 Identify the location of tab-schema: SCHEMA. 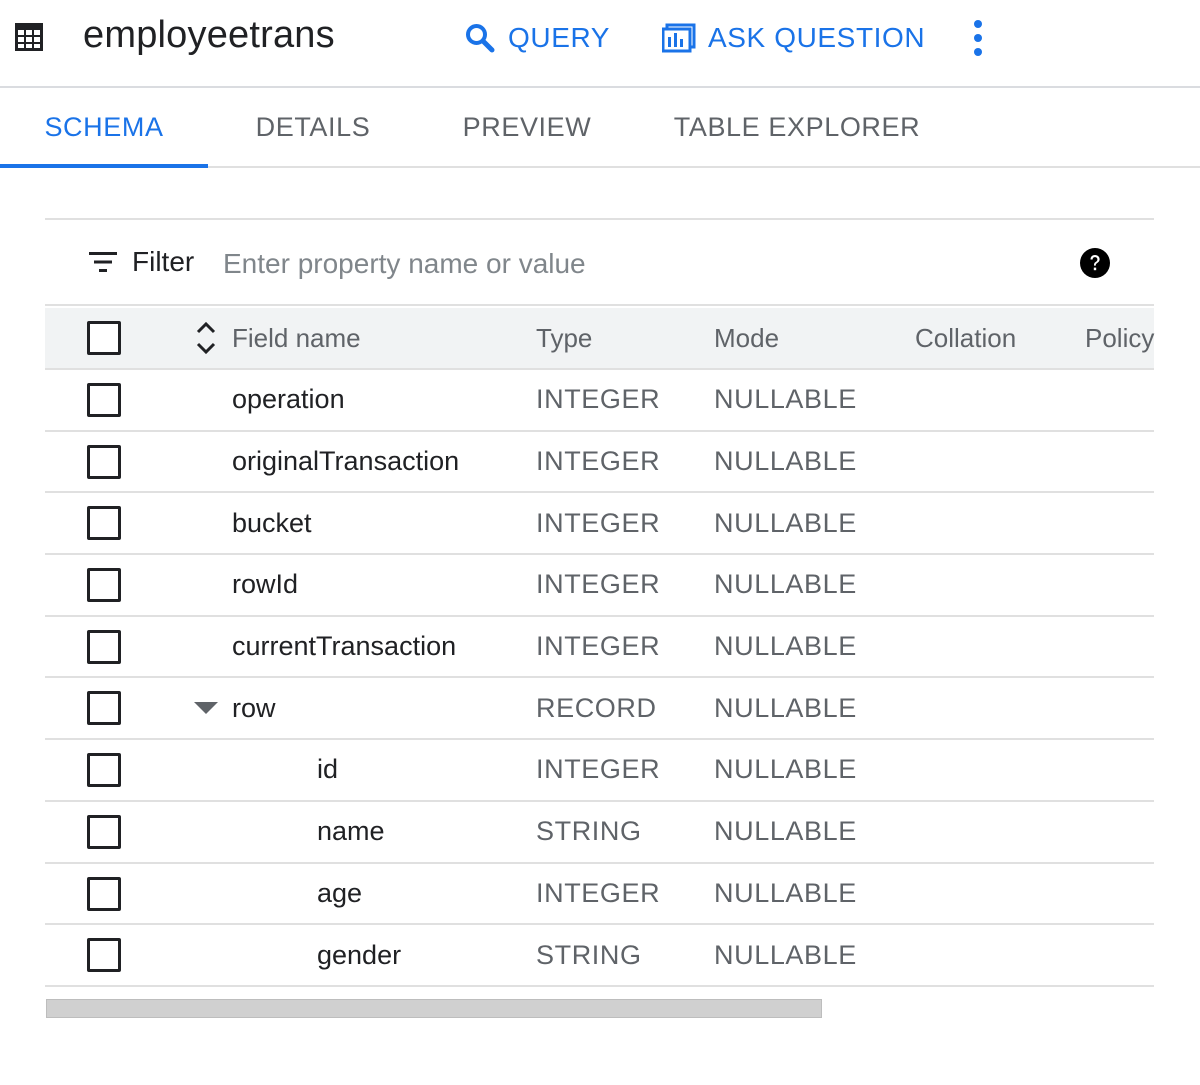
(104, 128).